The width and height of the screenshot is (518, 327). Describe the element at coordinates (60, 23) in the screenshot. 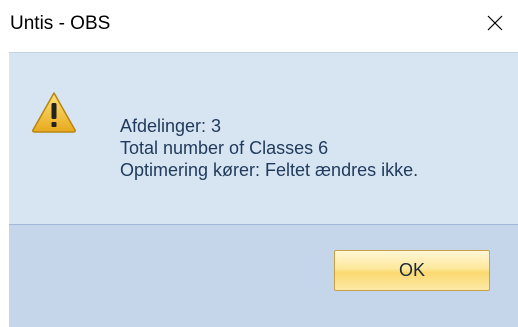

I see `window-title: Untis - OBS` at that location.